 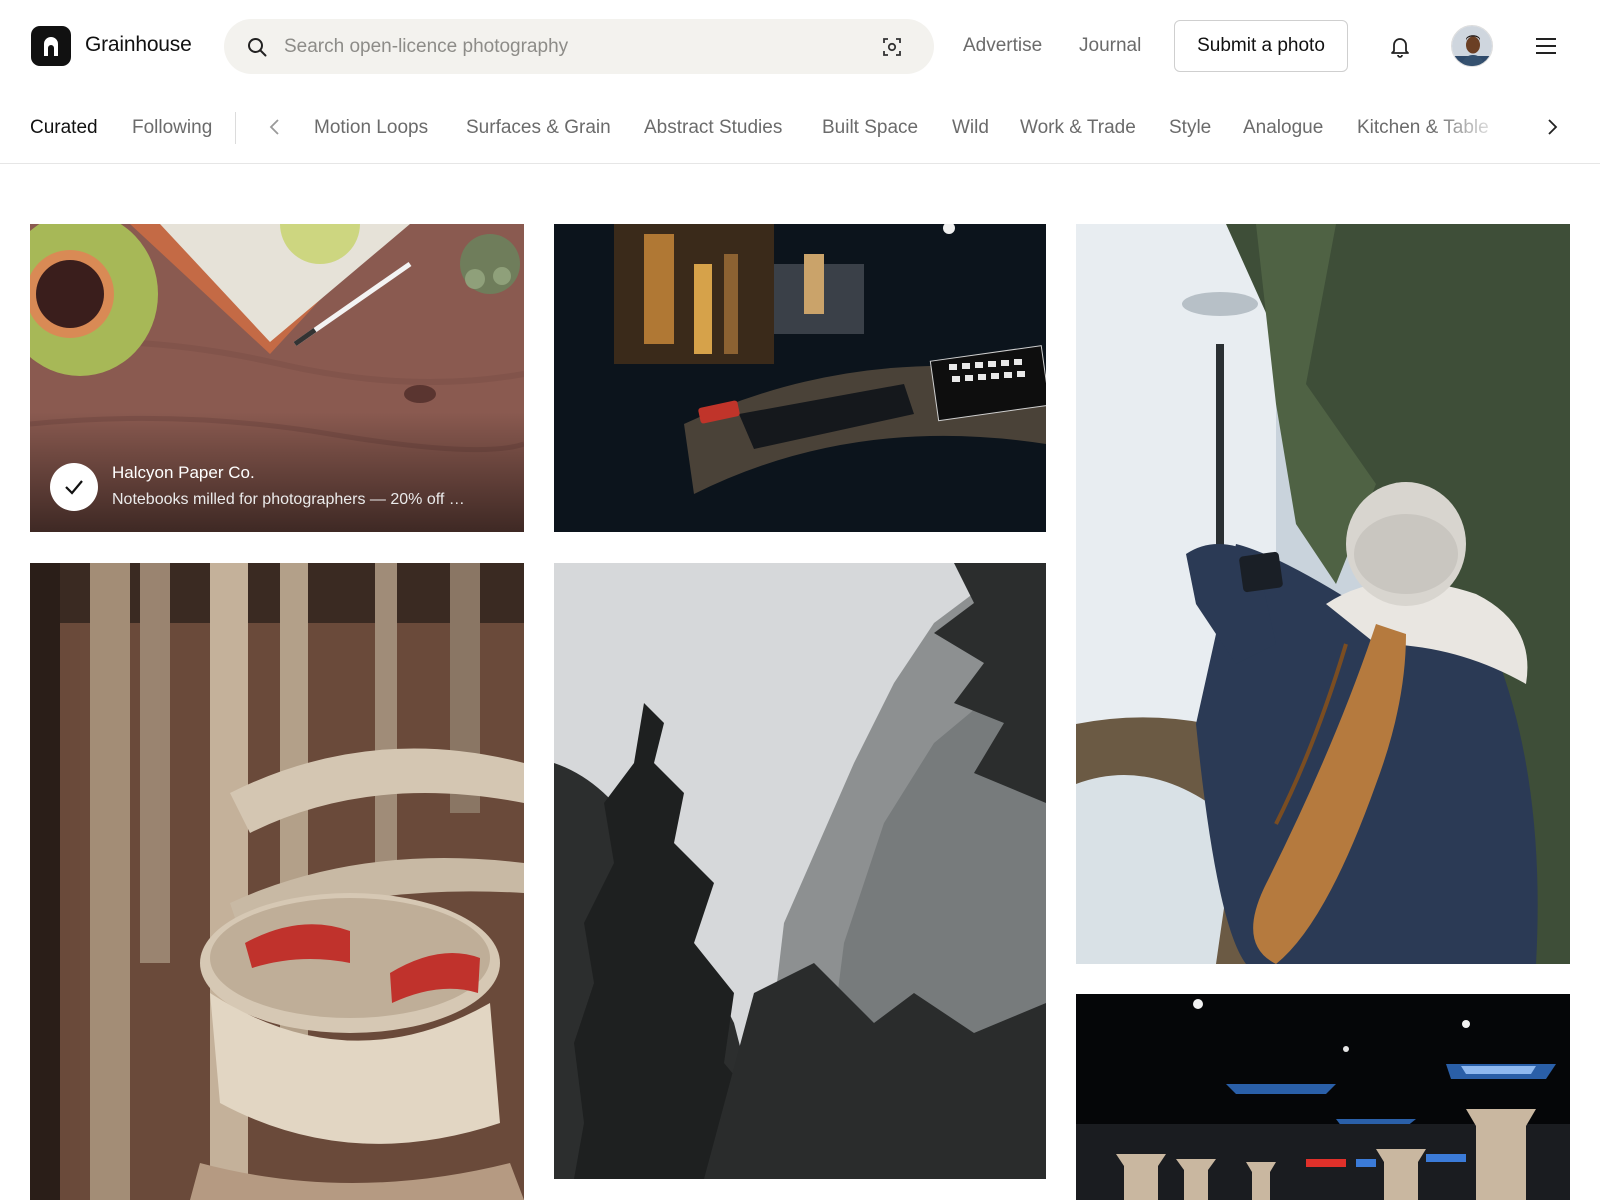 What do you see at coordinates (257, 47) in the screenshot?
I see `search-icon` at bounding box center [257, 47].